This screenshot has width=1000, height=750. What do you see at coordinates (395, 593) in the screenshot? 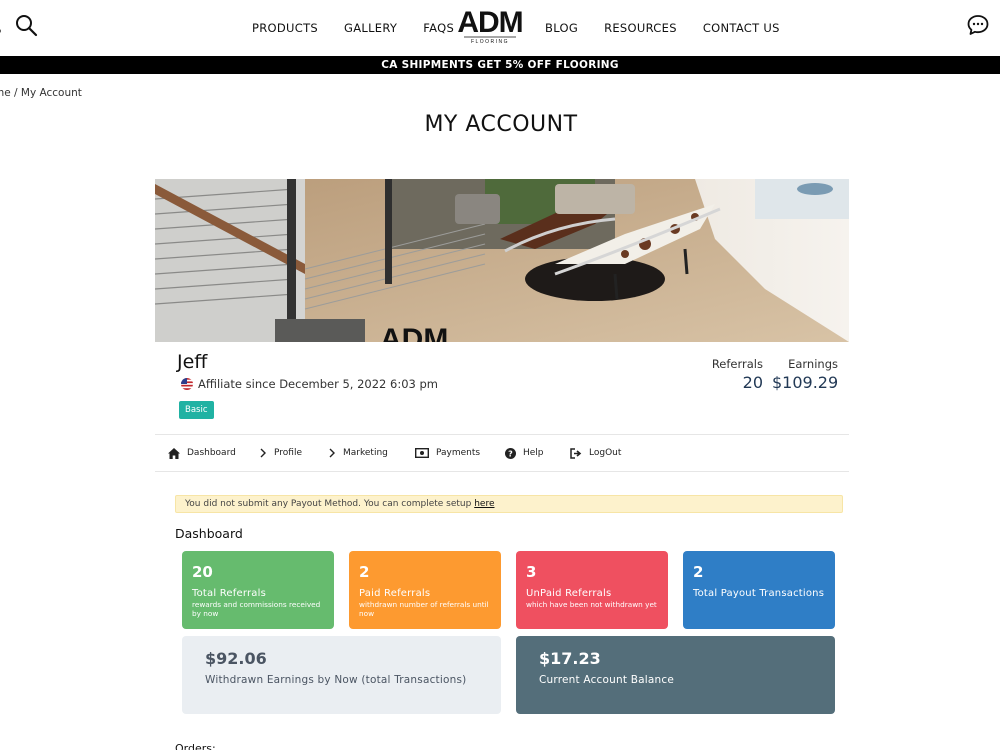
I see `card-label: Paid Referrals` at bounding box center [395, 593].